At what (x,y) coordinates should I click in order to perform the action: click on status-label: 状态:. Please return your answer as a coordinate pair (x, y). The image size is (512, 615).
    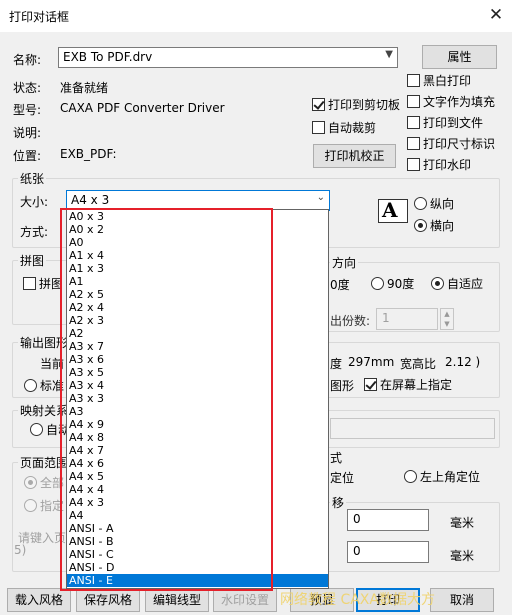
    Looking at the image, I should click on (27, 88).